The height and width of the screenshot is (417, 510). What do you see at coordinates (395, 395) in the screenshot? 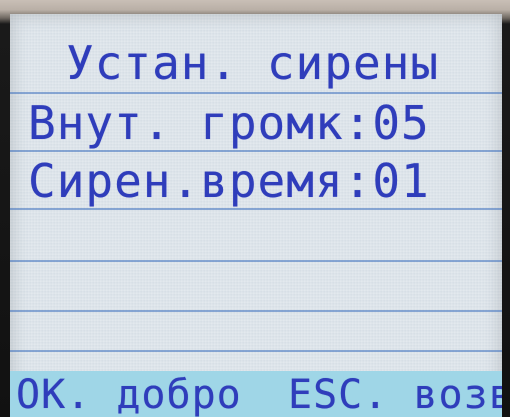
I see `esc-softkey: ESC. возвр` at bounding box center [395, 395].